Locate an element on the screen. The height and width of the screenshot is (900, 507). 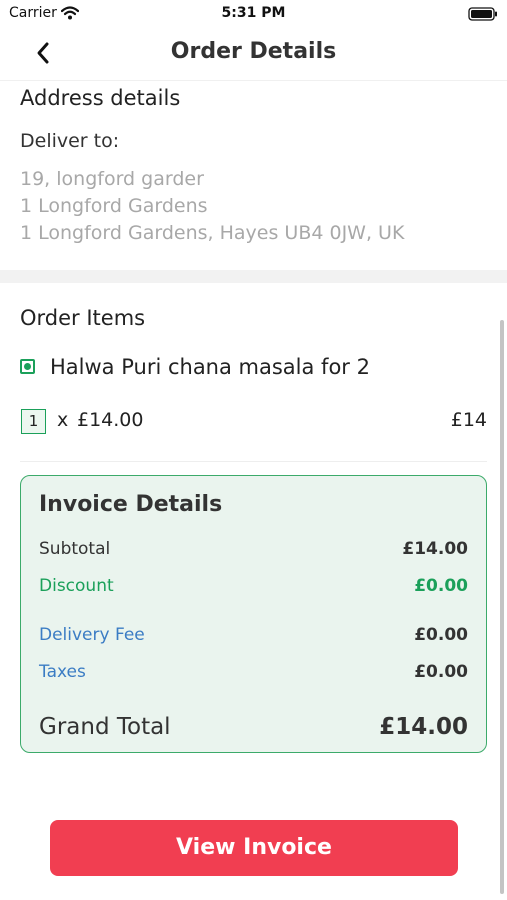
status-bar: Carrier 5:31 PM is located at coordinates (253, 15).